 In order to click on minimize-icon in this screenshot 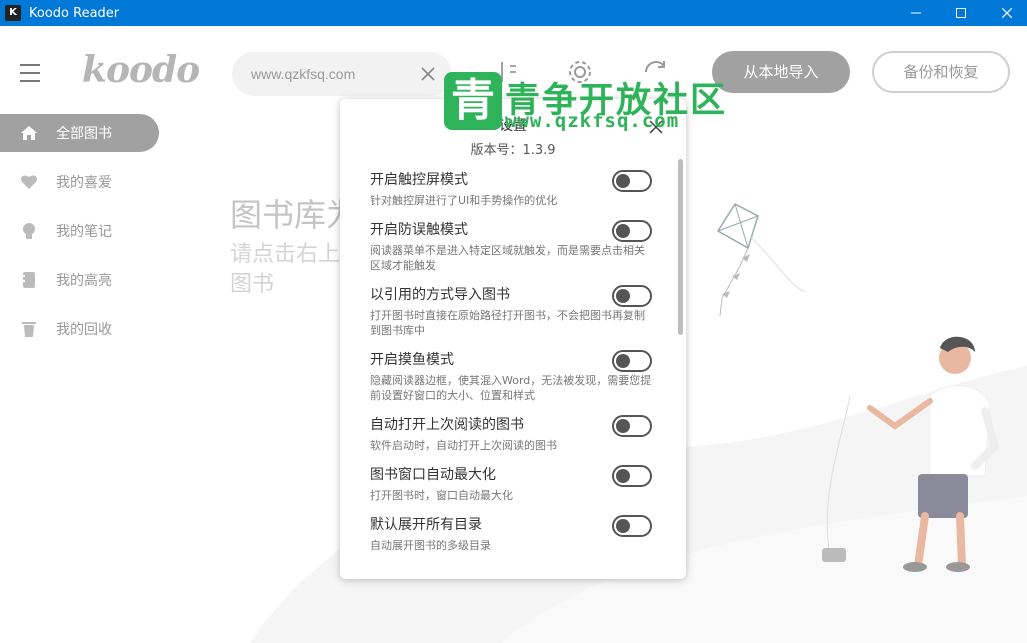, I will do `click(916, 13)`.